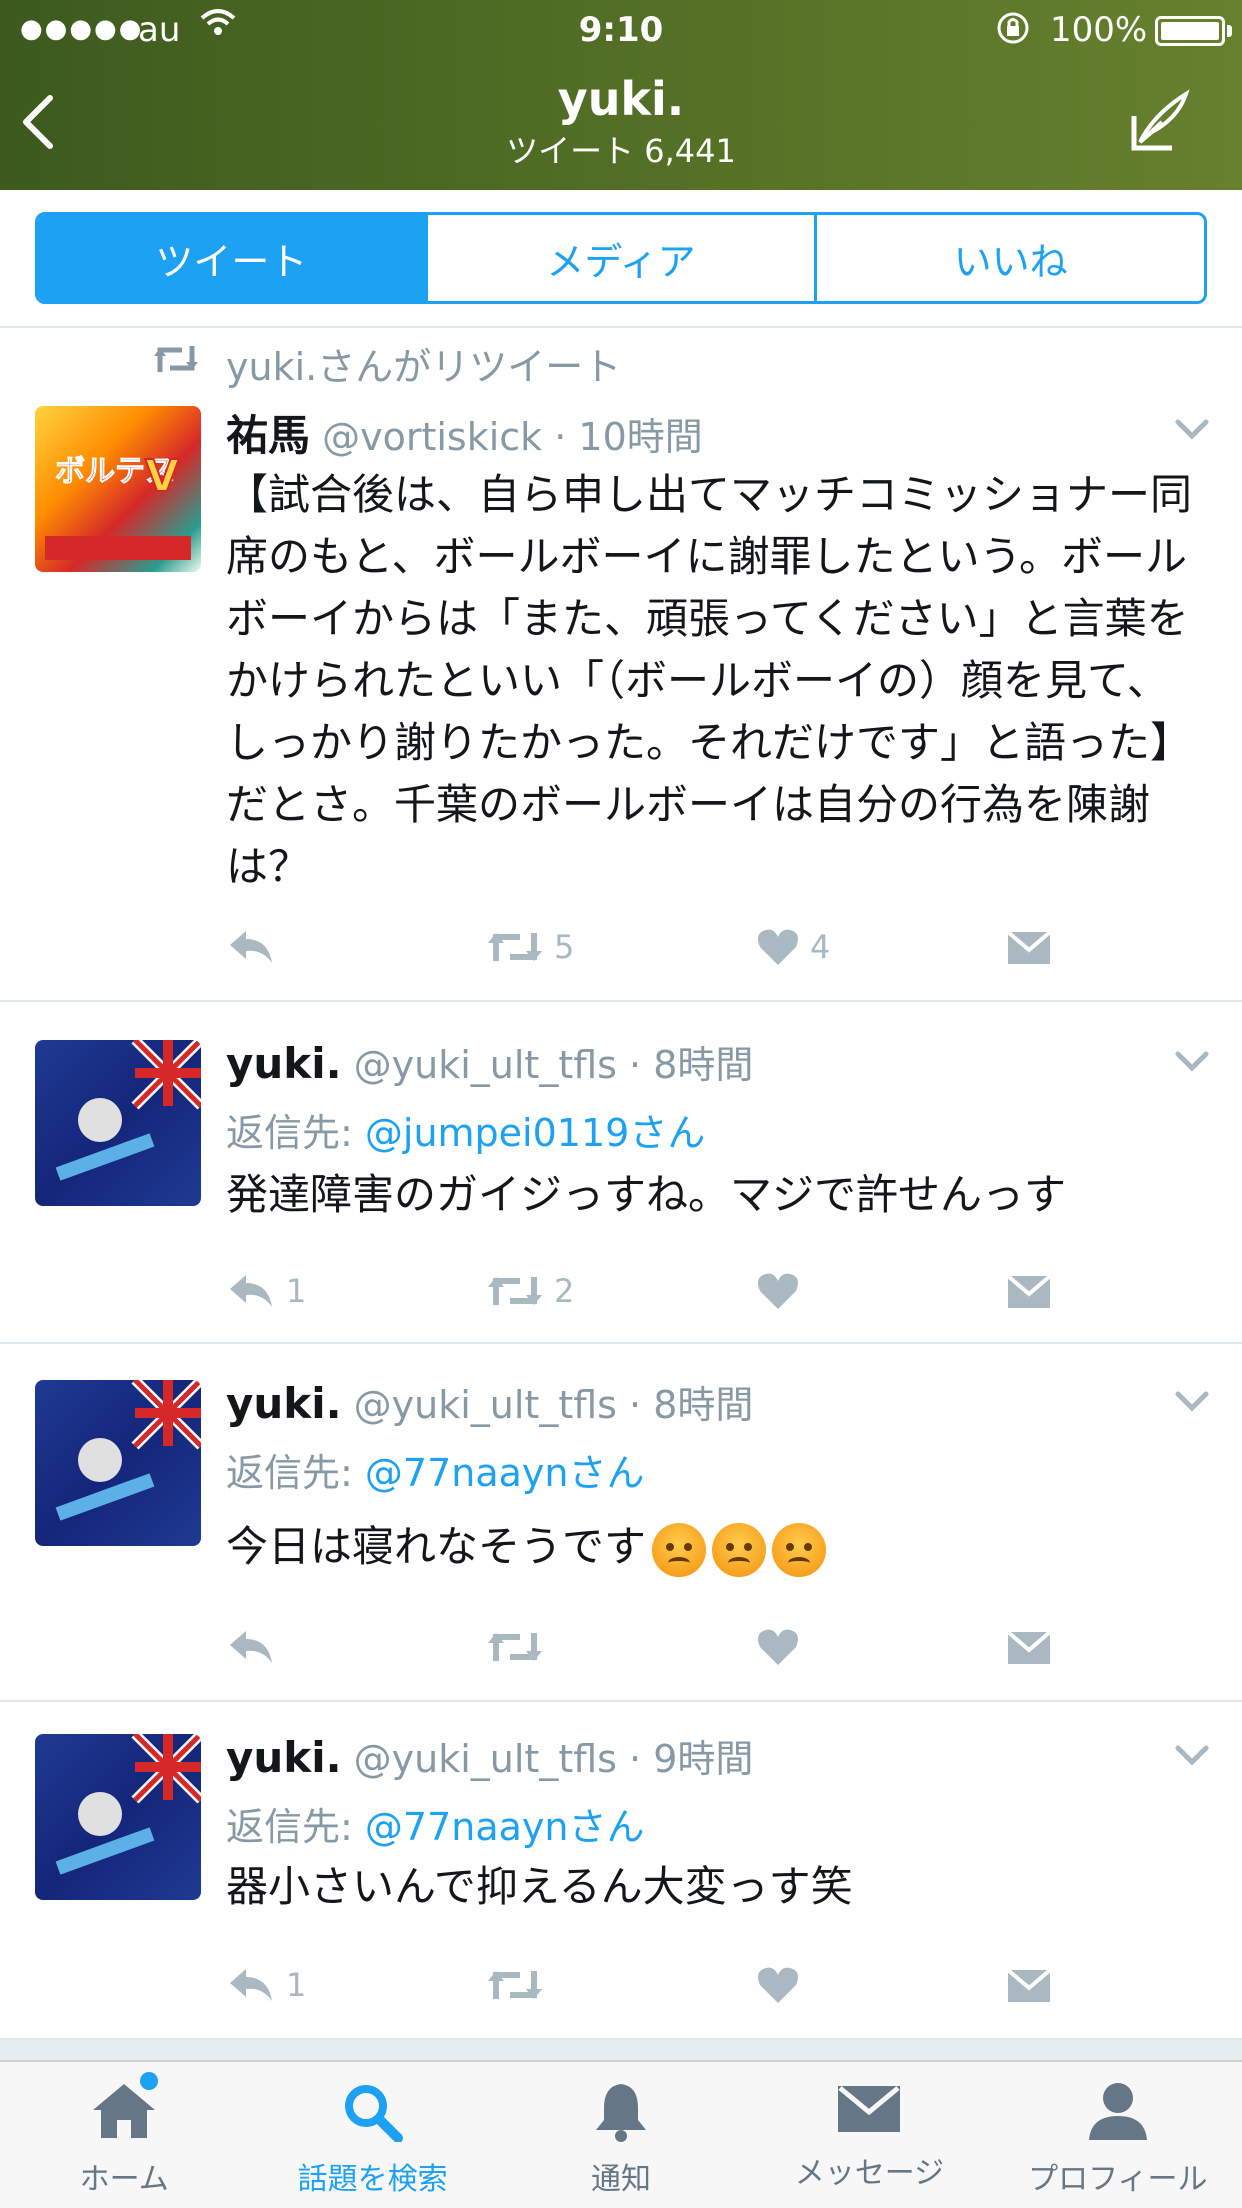 The width and height of the screenshot is (1242, 2208). Describe the element at coordinates (621, 30) in the screenshot. I see `status-bar: ●●●●● au 9:10 100%` at that location.